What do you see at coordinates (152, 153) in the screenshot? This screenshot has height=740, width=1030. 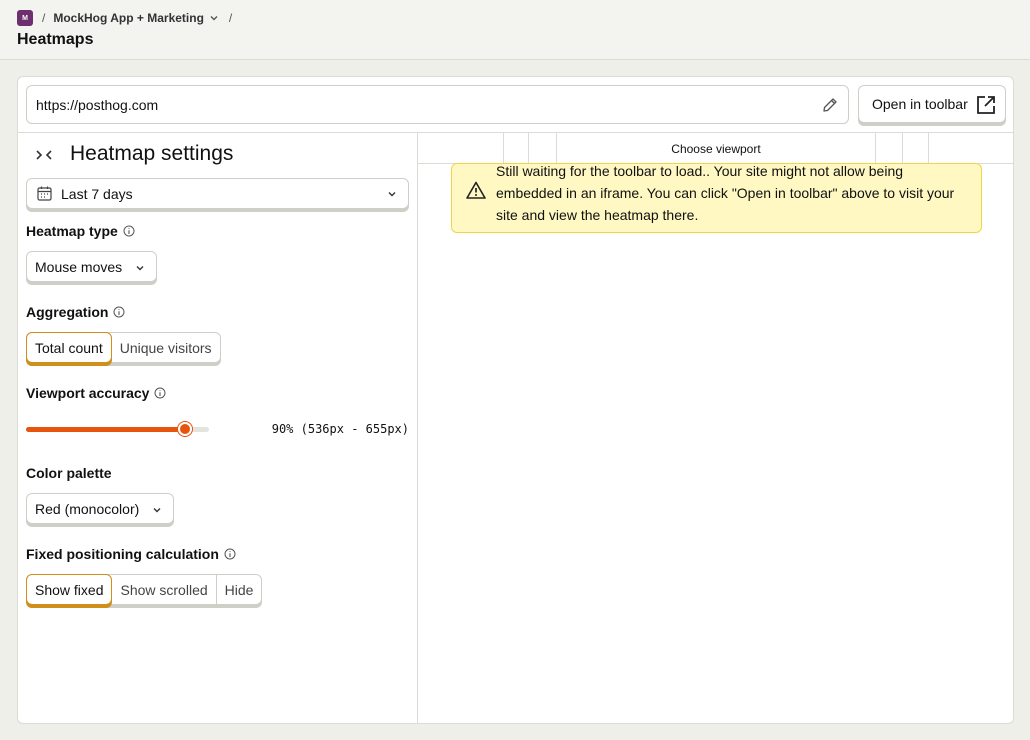 I see `panel-title: Heatmap settings` at bounding box center [152, 153].